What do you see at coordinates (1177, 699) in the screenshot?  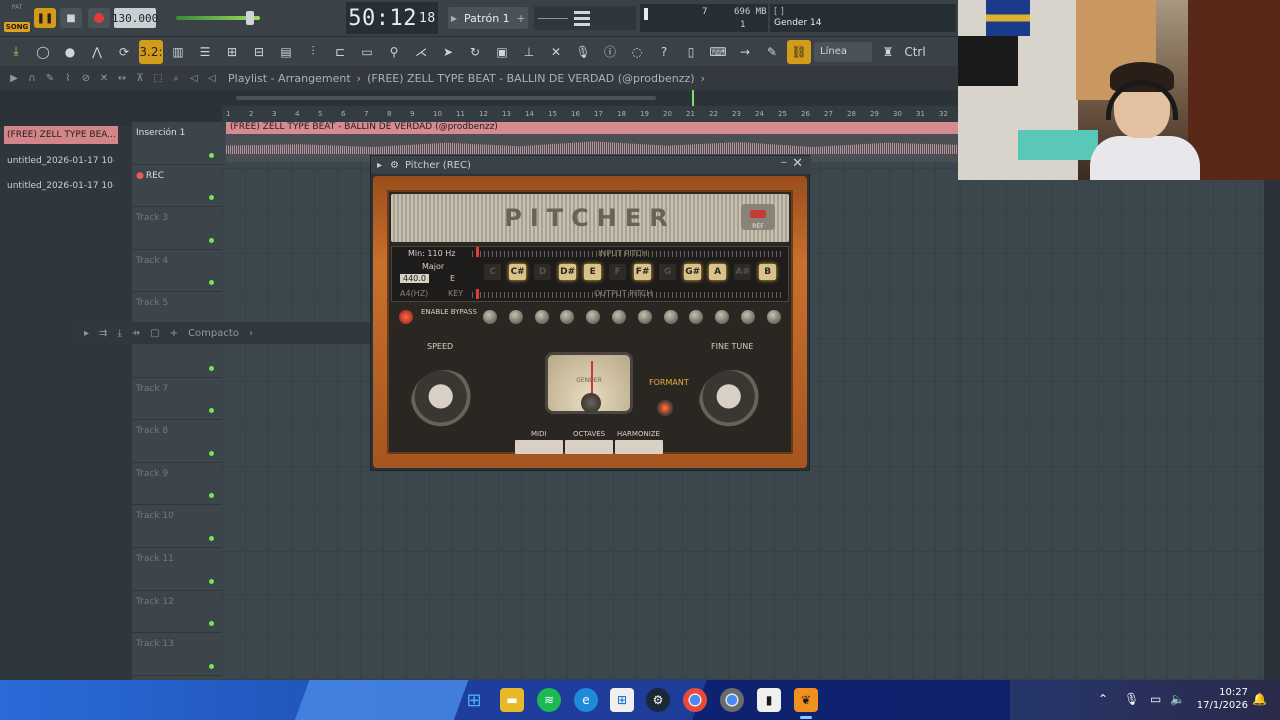 I see `volume-icon: 🔈` at bounding box center [1177, 699].